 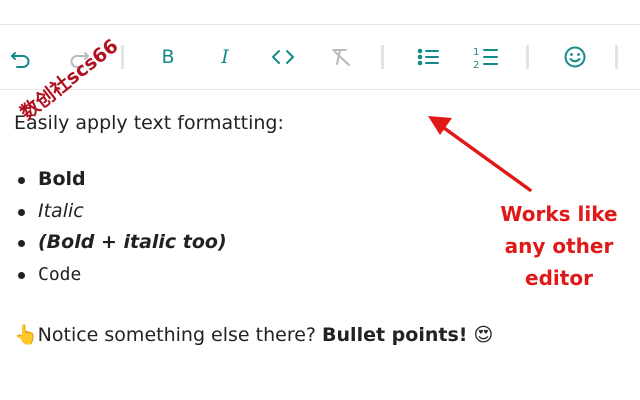 I want to click on notice-text: Notice something else there?, so click(x=180, y=335).